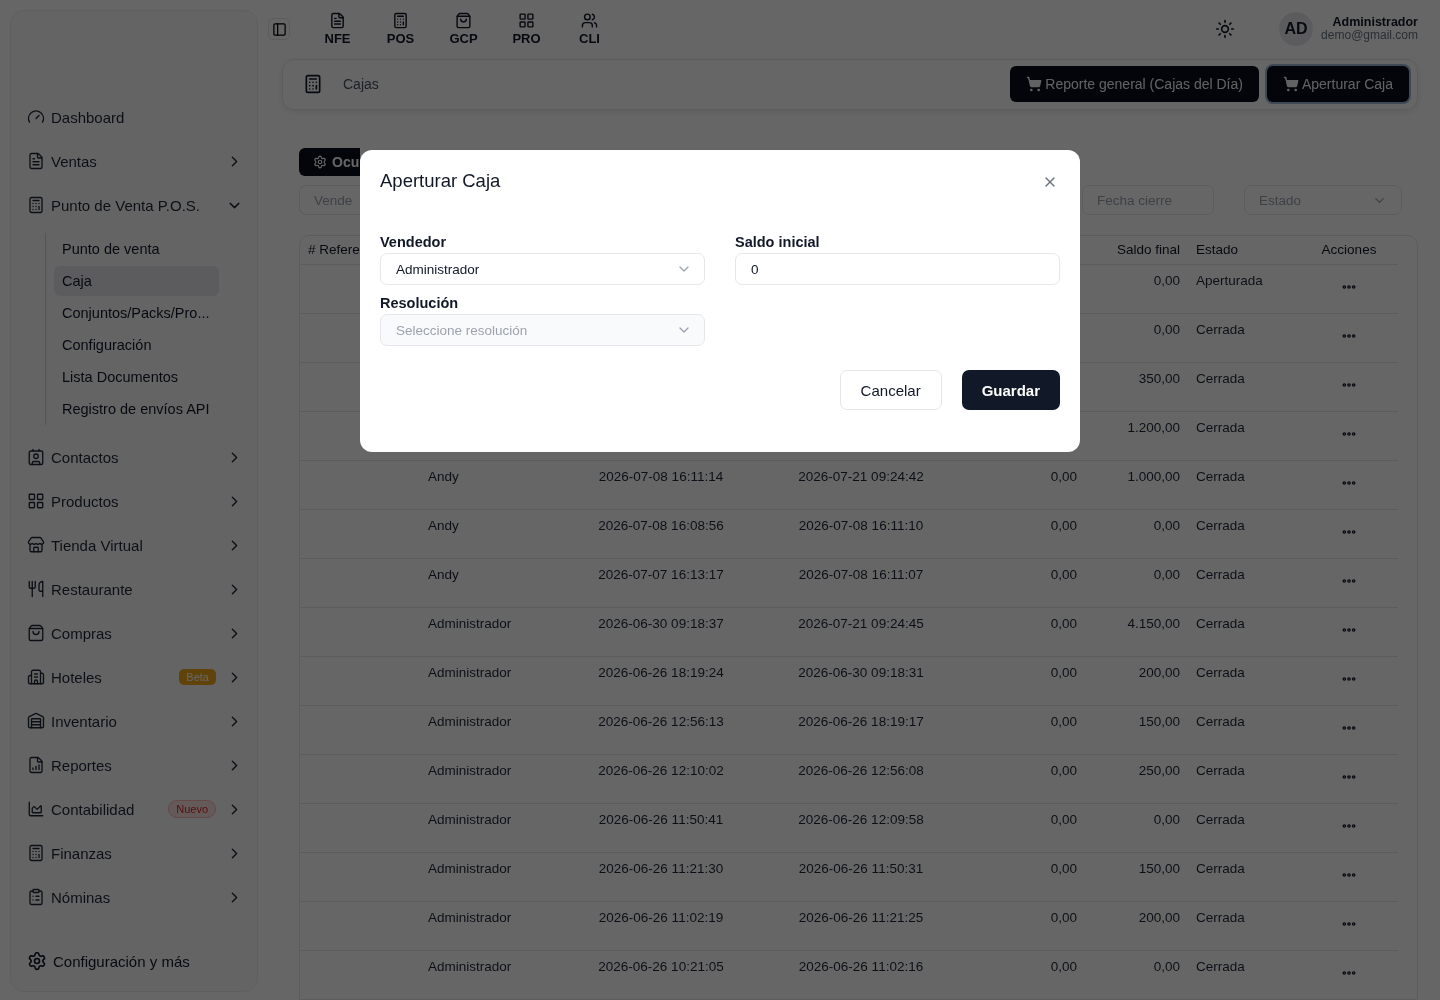 Image resolution: width=1440 pixels, height=1000 pixels. Describe the element at coordinates (778, 242) in the screenshot. I see `field-label: Saldo inicial` at that location.